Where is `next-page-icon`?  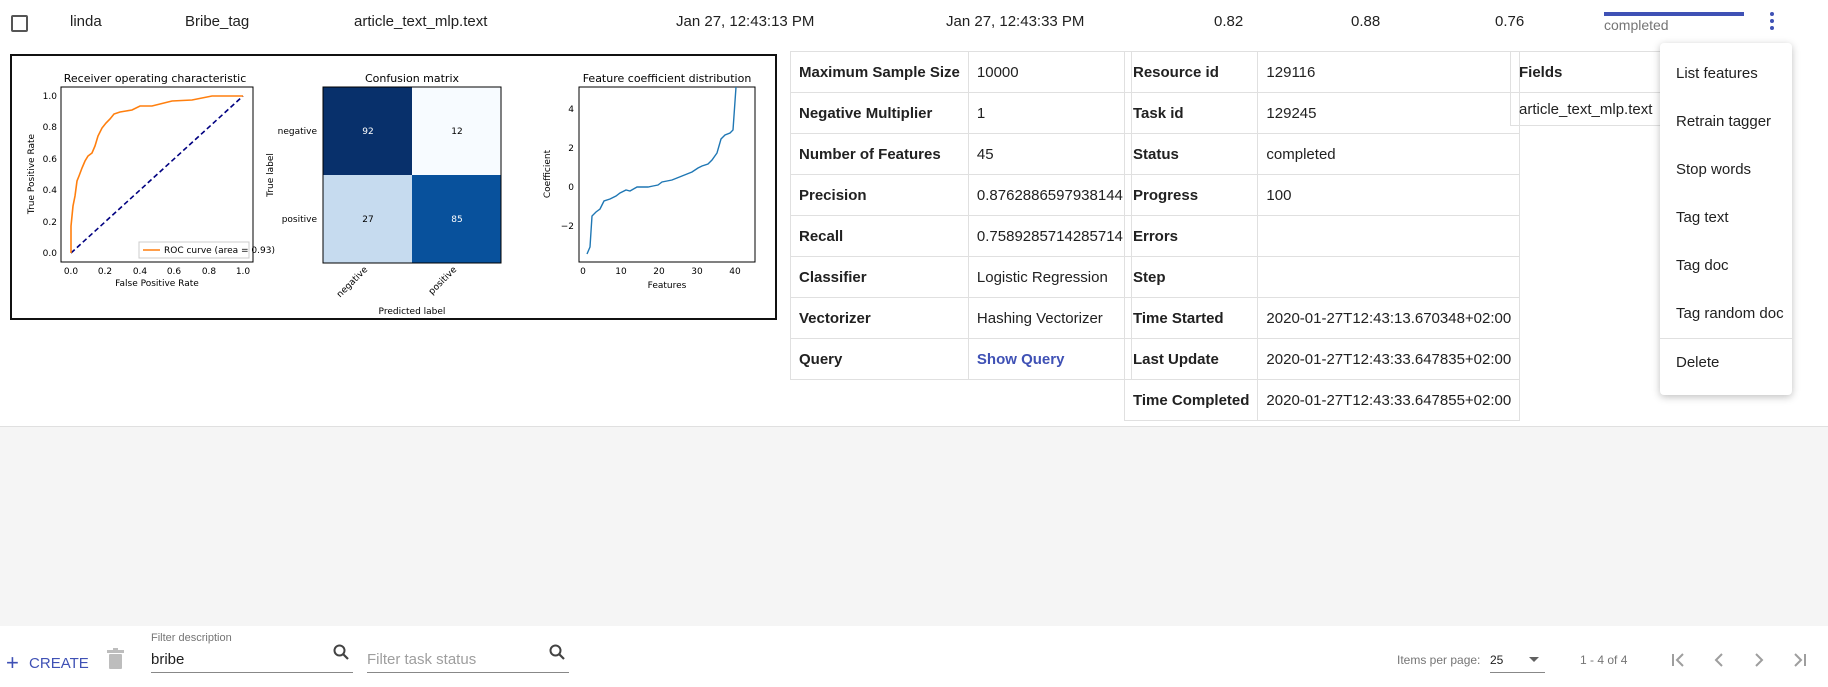 next-page-icon is located at coordinates (1759, 662).